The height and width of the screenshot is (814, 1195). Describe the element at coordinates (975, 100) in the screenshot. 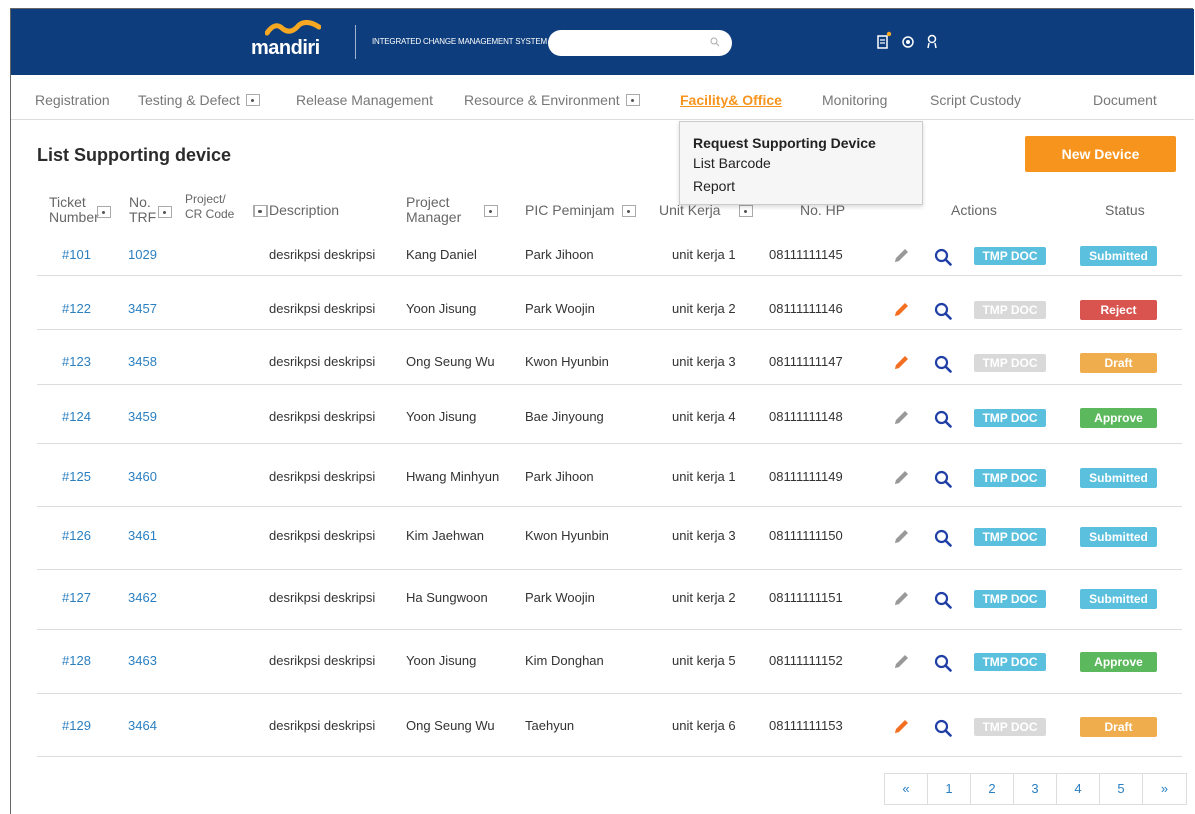

I see `menu-item-script-custody: Script Custody` at that location.